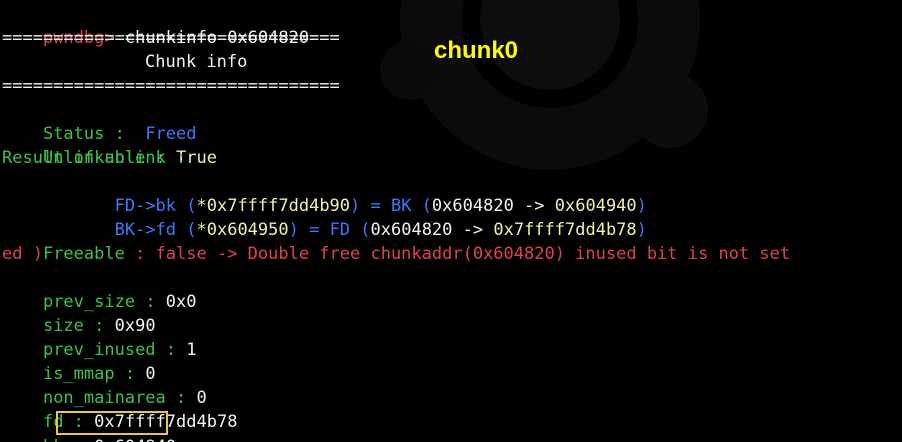 The image size is (902, 442). Describe the element at coordinates (94, 158) in the screenshot. I see `result-of-unlink-label: Result of unlink :` at that location.